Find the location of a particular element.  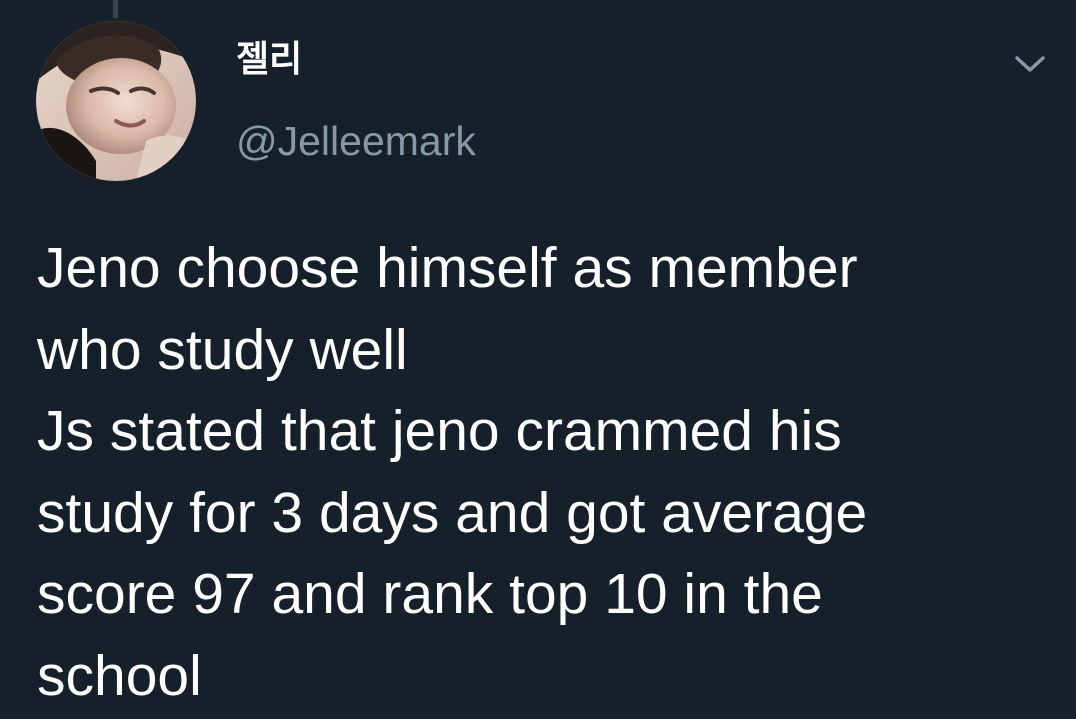

chevron-down-icon is located at coordinates (1030, 64).